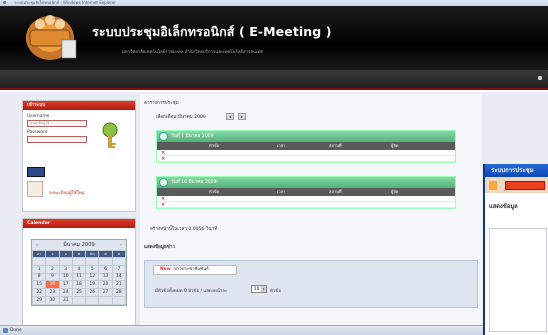 This screenshot has width=548, height=335. I want to click on tab-news-label: ข่าวประชาสัมพันธ์, so click(191, 269).